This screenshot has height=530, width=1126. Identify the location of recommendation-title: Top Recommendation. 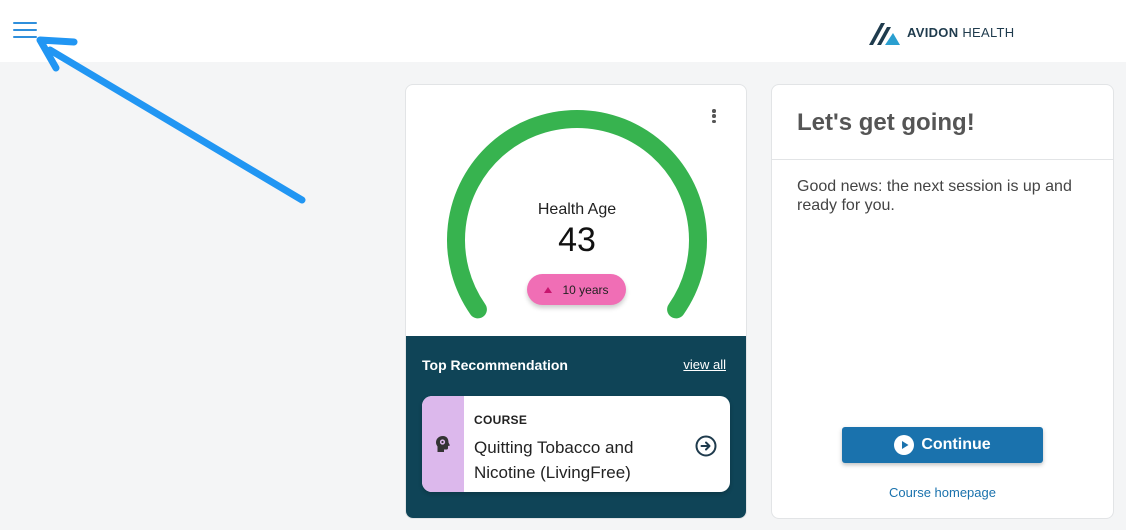
(495, 365).